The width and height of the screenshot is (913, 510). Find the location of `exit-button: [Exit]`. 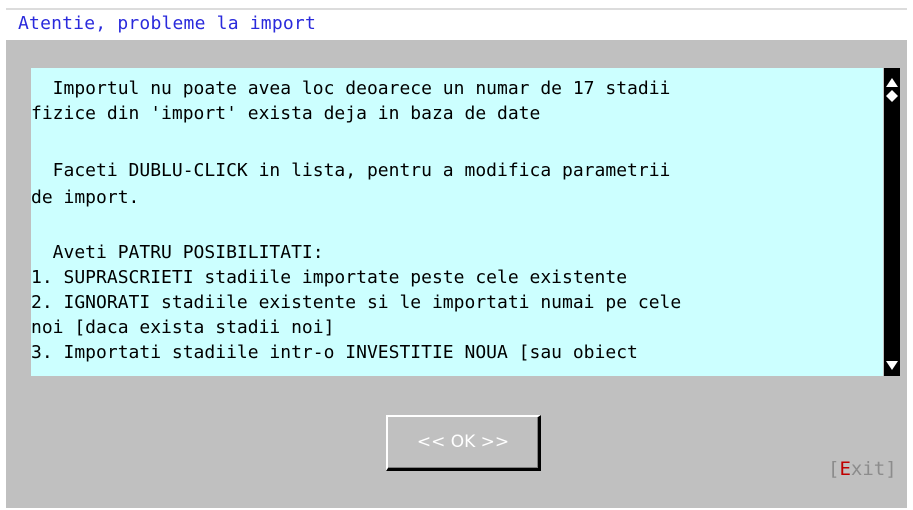

exit-button: [Exit] is located at coordinates (862, 469).